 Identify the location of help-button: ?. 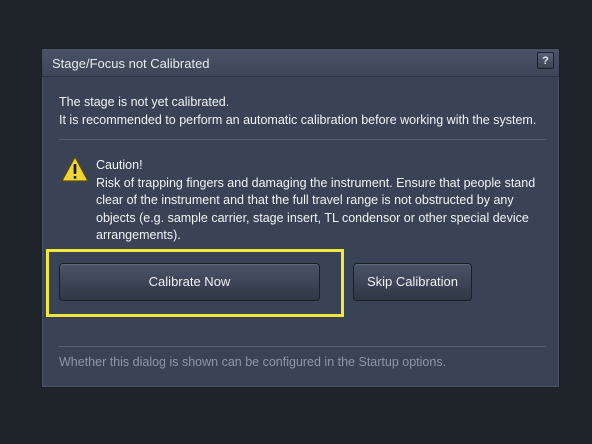
(545, 60).